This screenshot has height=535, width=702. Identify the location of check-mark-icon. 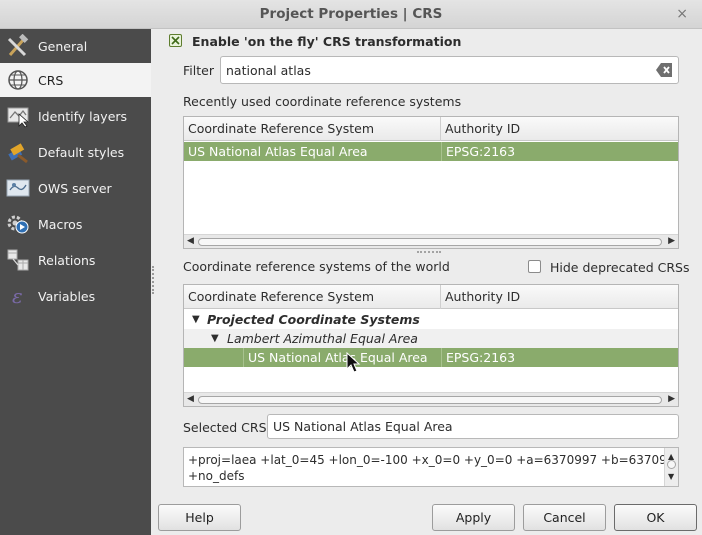
(175, 40).